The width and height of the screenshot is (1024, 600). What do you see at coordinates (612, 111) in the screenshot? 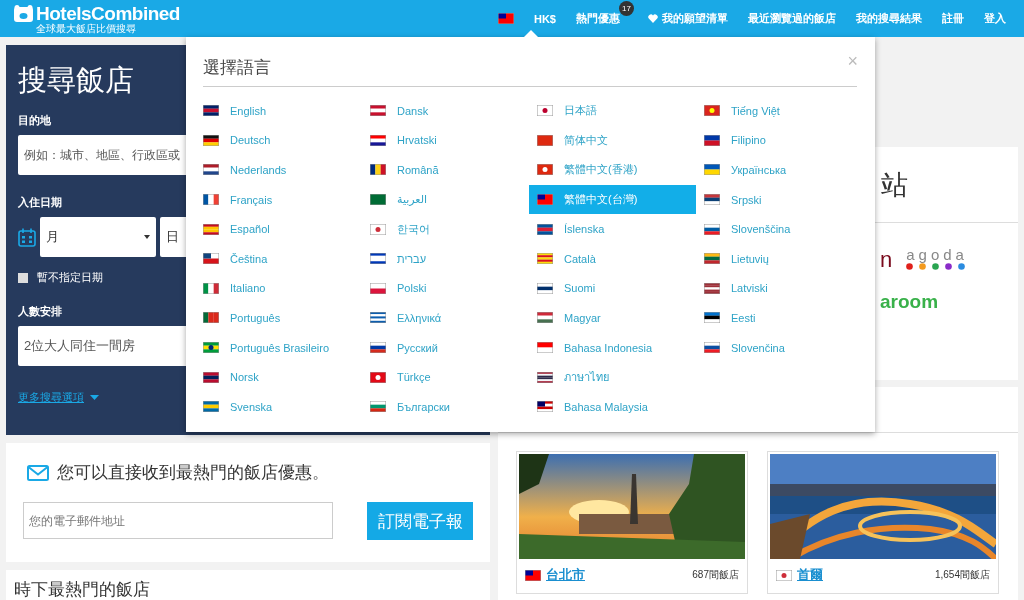
I see `language-option: 日本語` at bounding box center [612, 111].